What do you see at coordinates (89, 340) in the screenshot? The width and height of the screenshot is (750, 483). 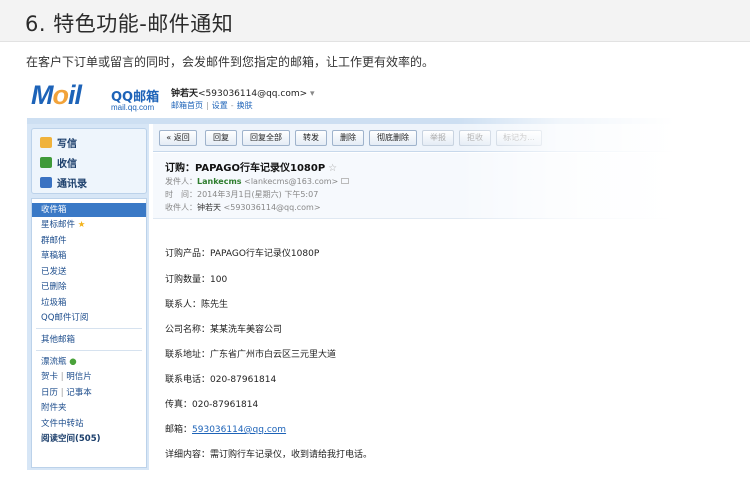 I see `sidebar-item-other-mailbox: 其他邮箱` at bounding box center [89, 340].